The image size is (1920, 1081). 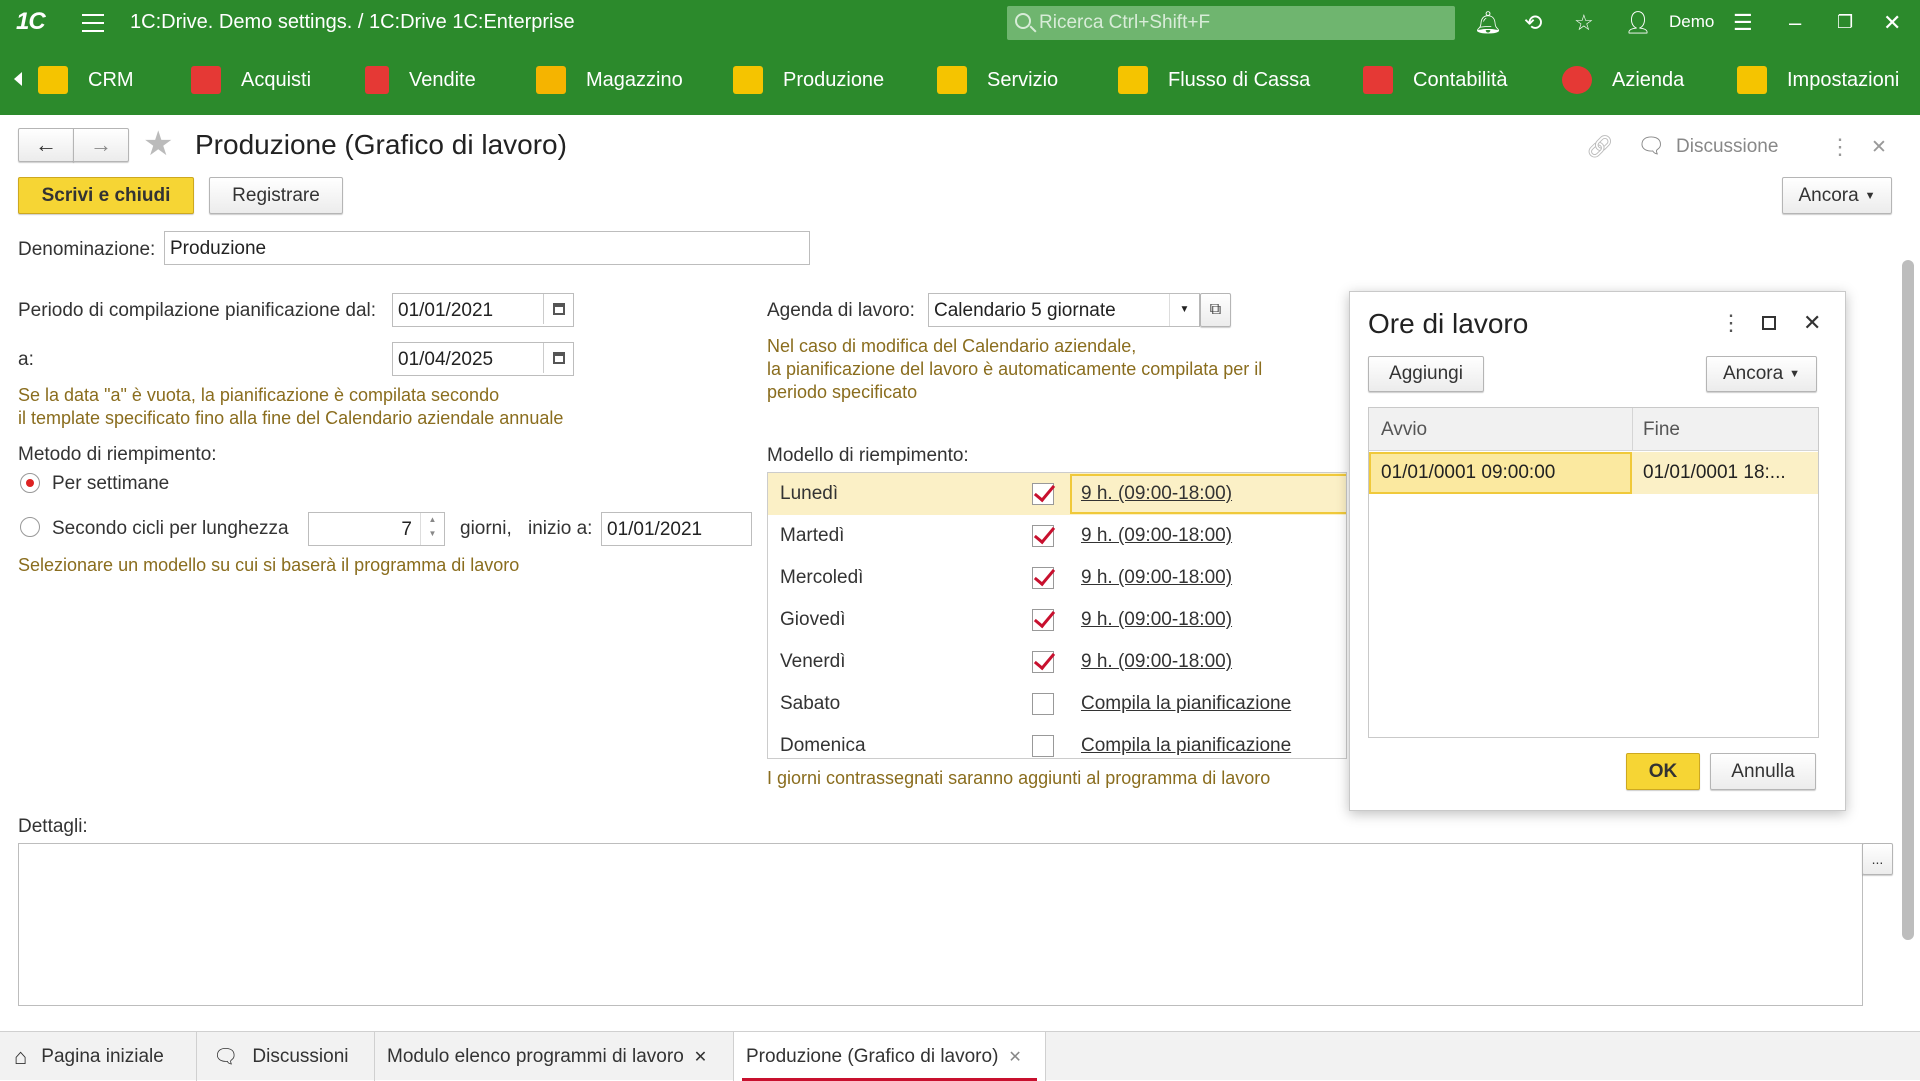 What do you see at coordinates (1879, 147) in the screenshot?
I see `close-form-icon: ✕` at bounding box center [1879, 147].